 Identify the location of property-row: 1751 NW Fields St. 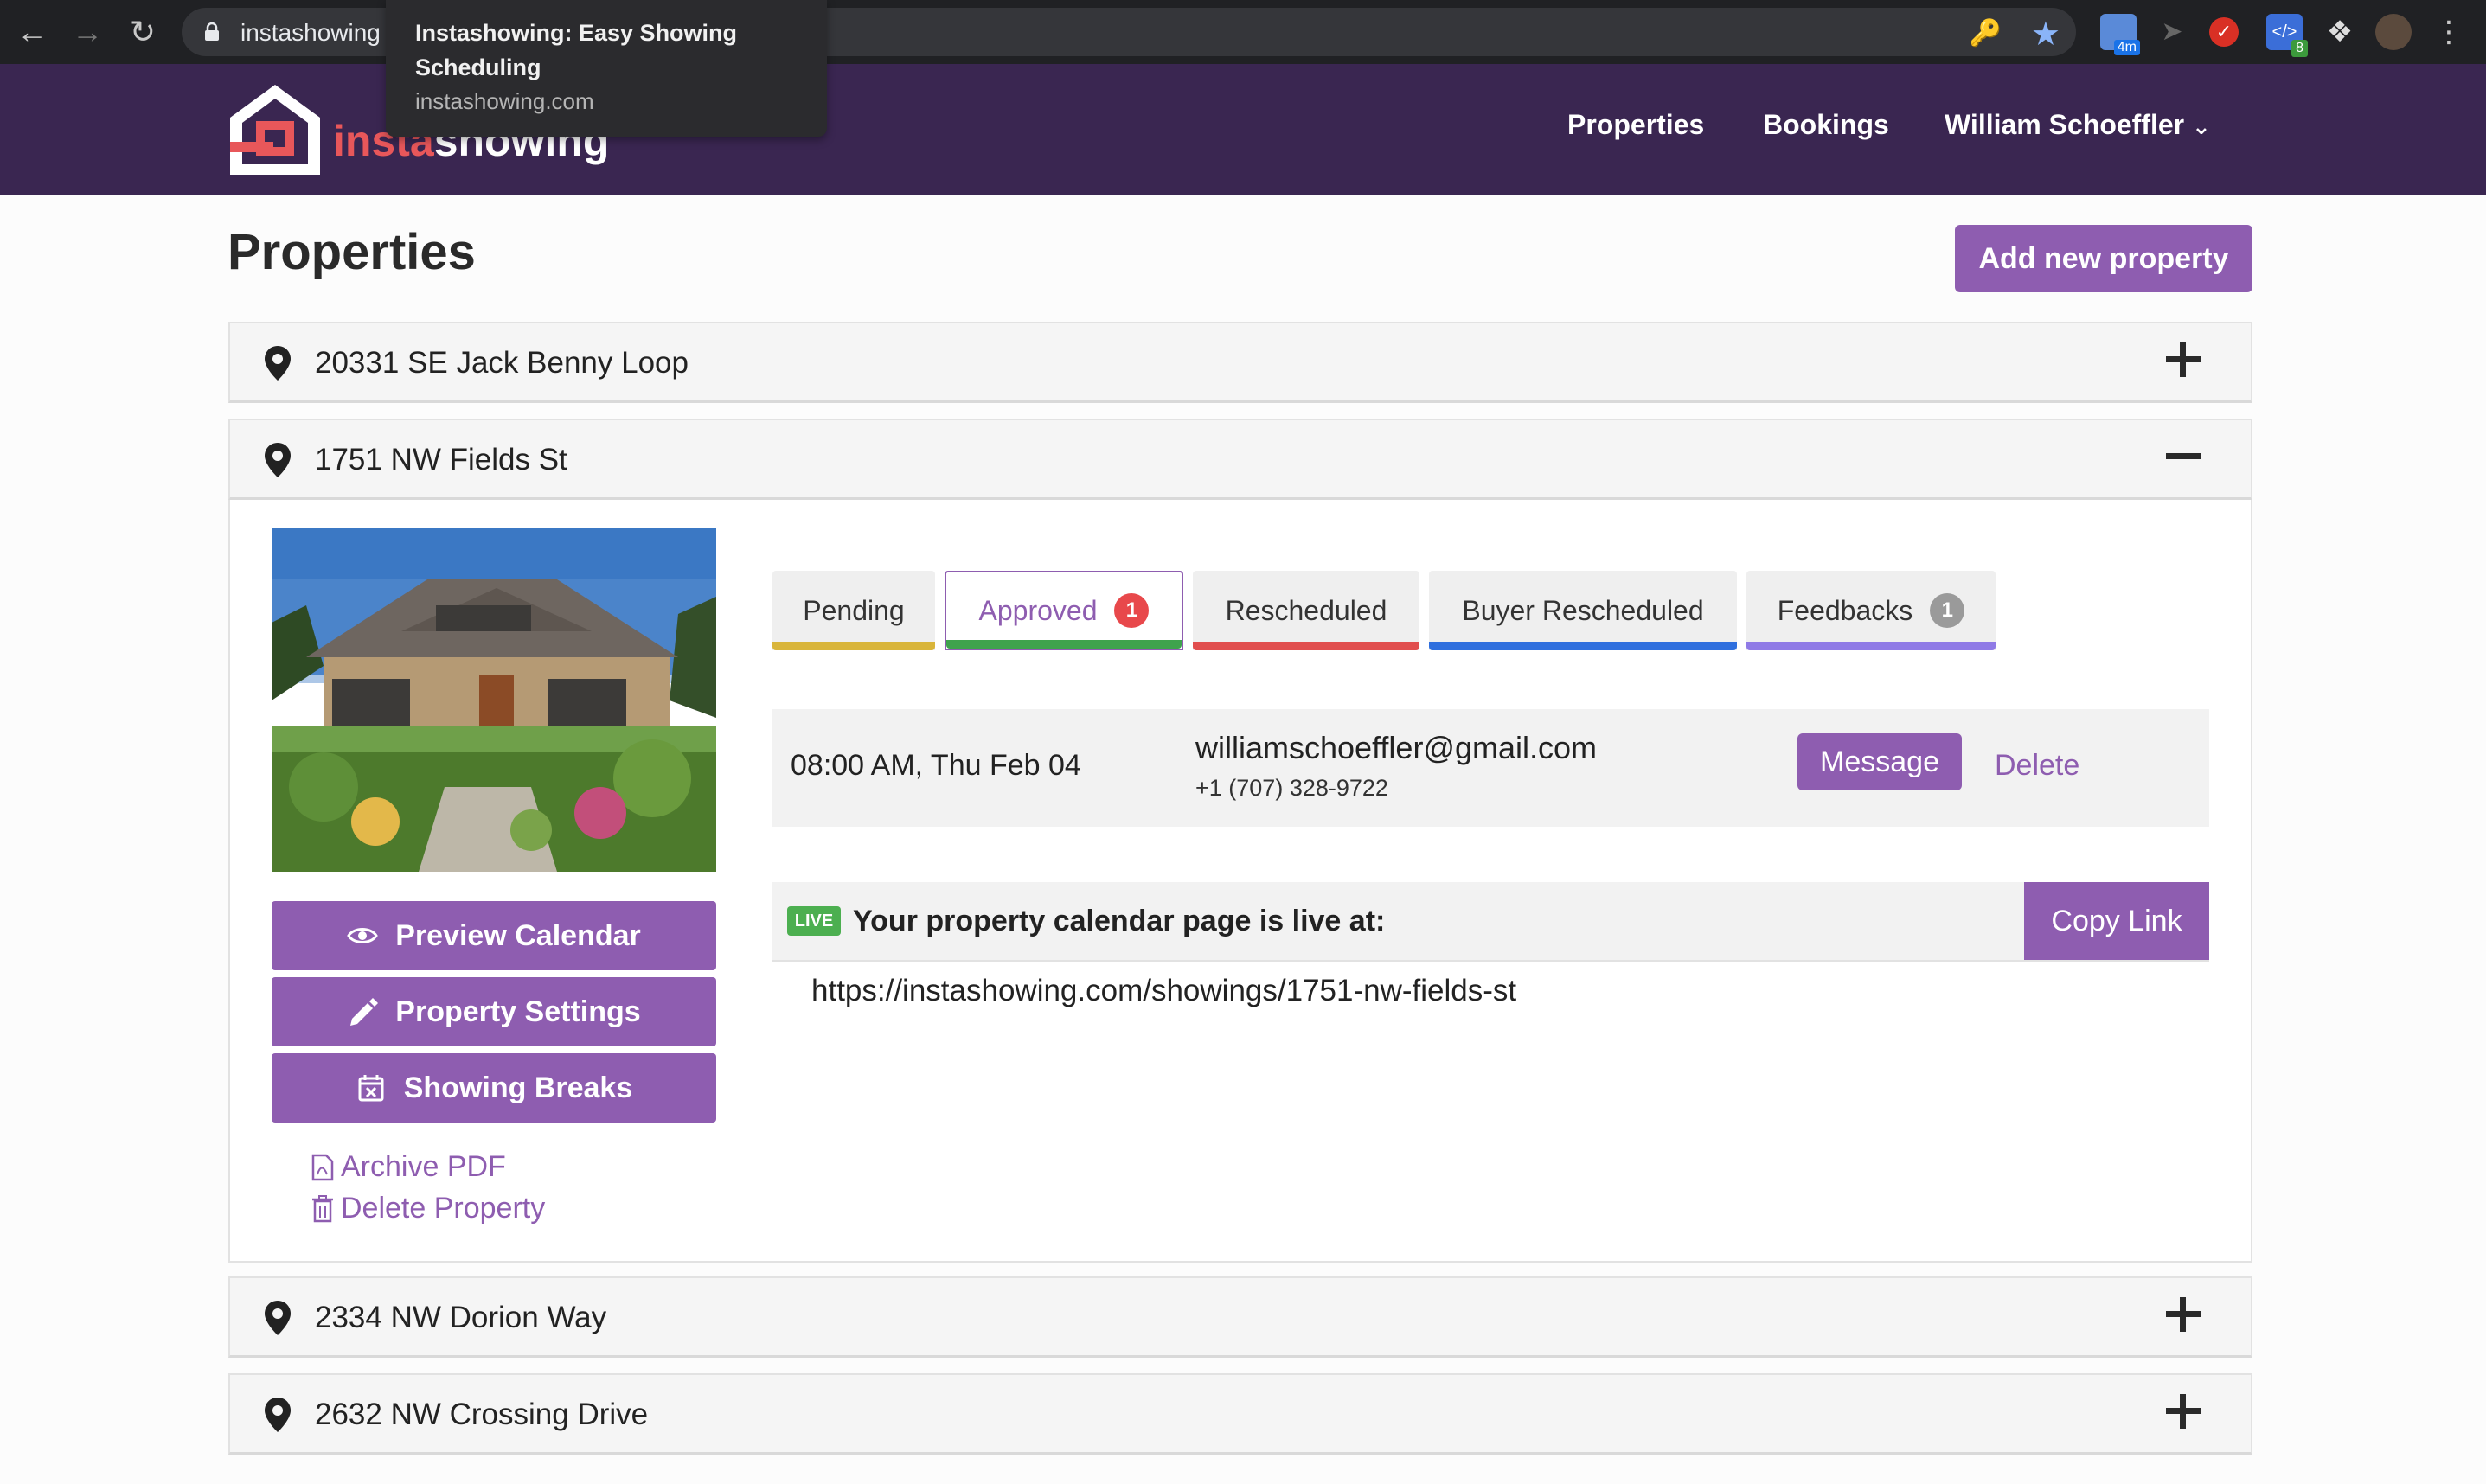
(1240, 460).